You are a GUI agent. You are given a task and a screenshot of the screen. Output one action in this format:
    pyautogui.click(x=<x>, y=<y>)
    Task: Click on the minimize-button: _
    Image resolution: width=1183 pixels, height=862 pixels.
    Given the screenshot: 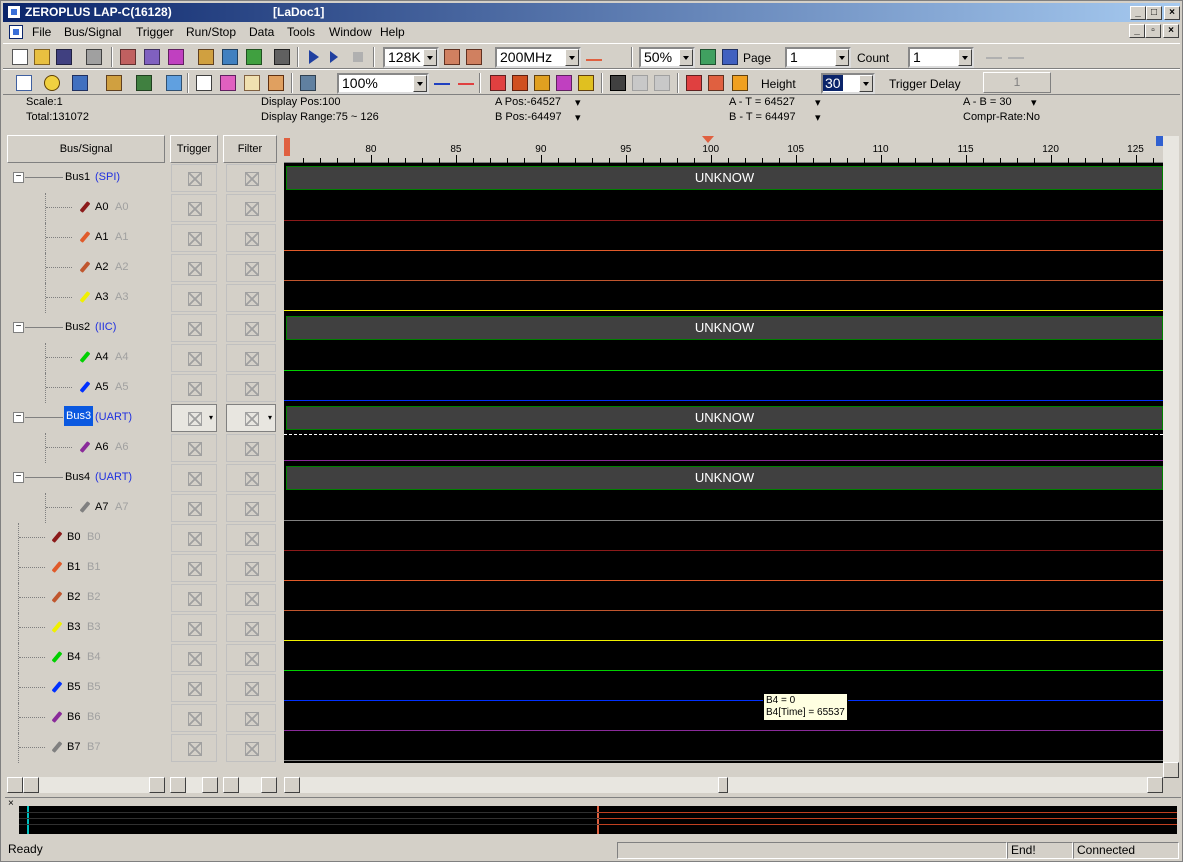 What is the action you would take?
    pyautogui.click(x=1138, y=13)
    